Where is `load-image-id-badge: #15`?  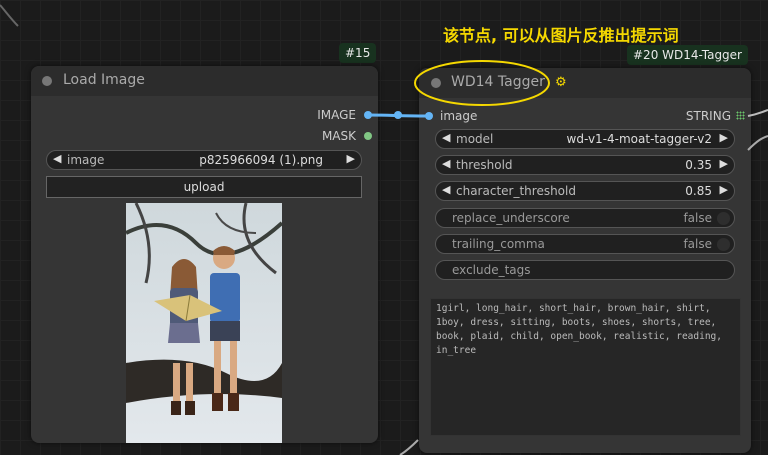 load-image-id-badge: #15 is located at coordinates (358, 53).